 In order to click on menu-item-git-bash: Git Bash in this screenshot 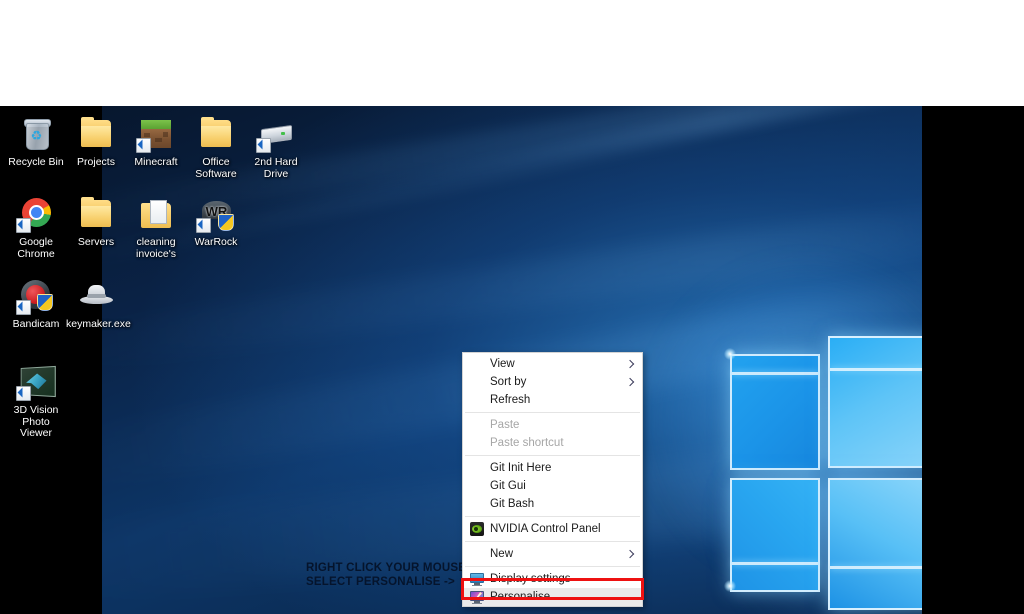, I will do `click(552, 504)`.